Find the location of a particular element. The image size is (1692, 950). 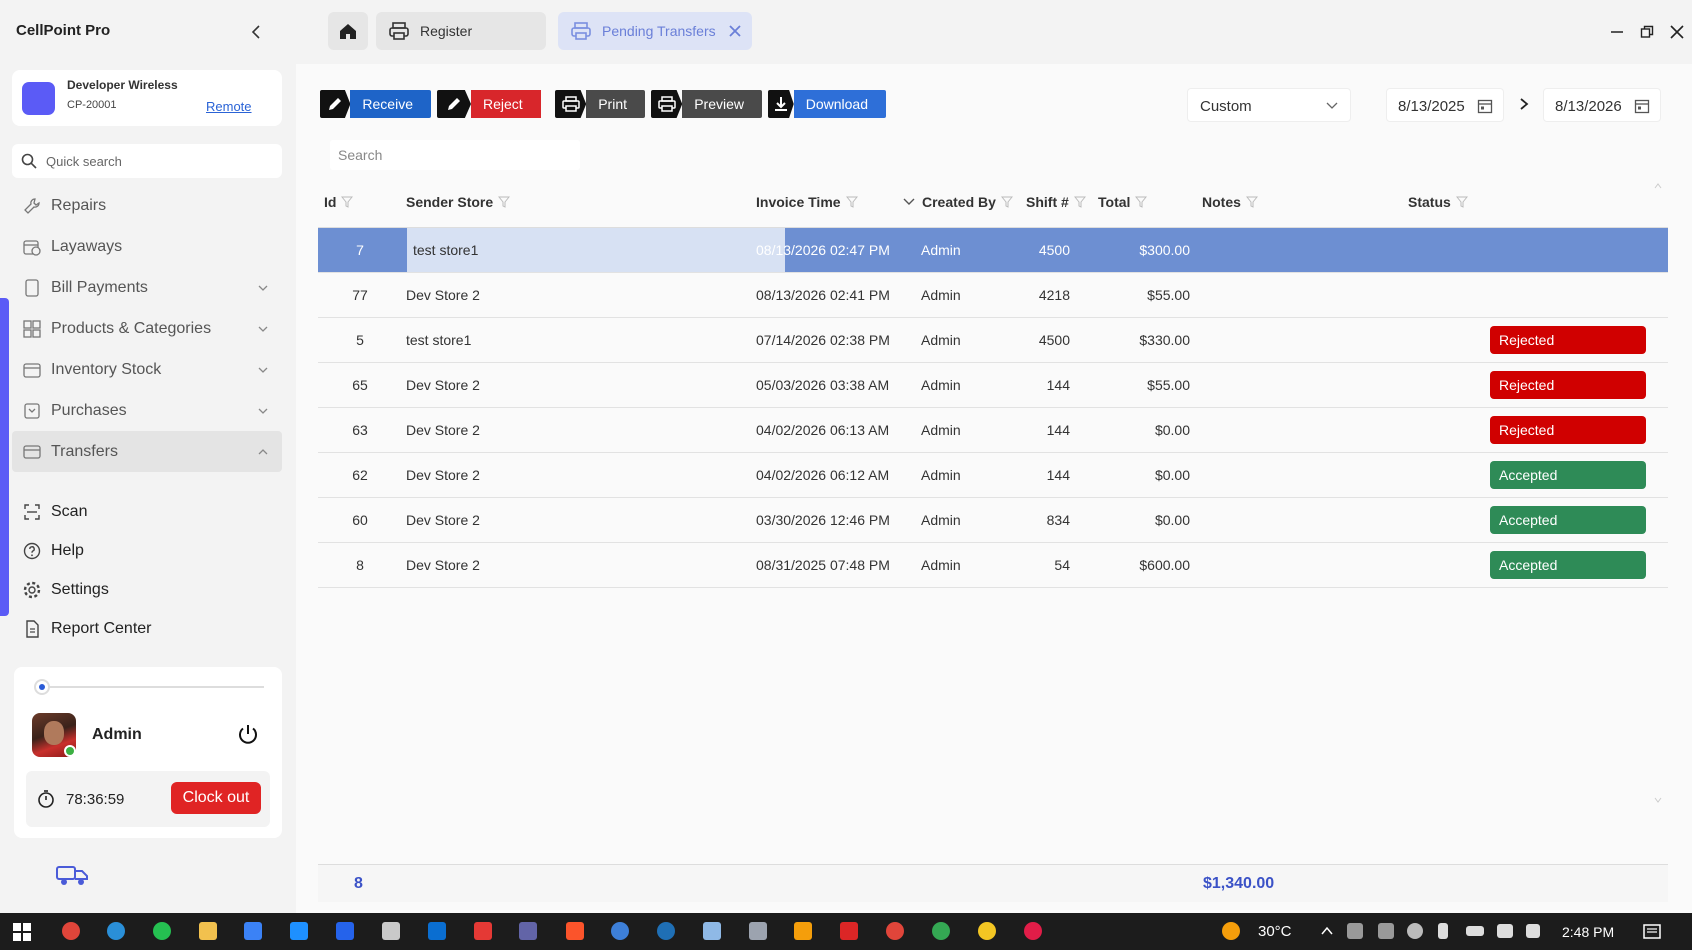

print-button: Print is located at coordinates (600, 104).